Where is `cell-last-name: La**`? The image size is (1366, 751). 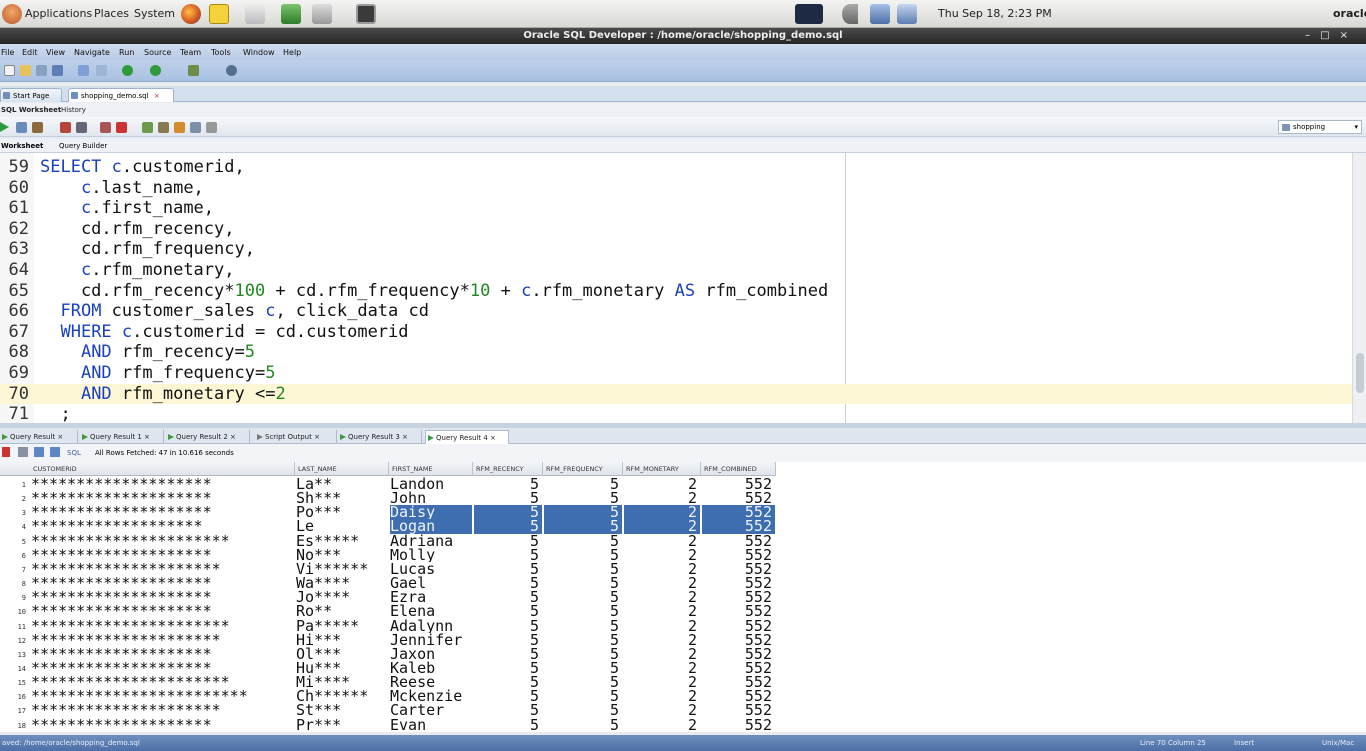 cell-last-name: La** is located at coordinates (342, 484).